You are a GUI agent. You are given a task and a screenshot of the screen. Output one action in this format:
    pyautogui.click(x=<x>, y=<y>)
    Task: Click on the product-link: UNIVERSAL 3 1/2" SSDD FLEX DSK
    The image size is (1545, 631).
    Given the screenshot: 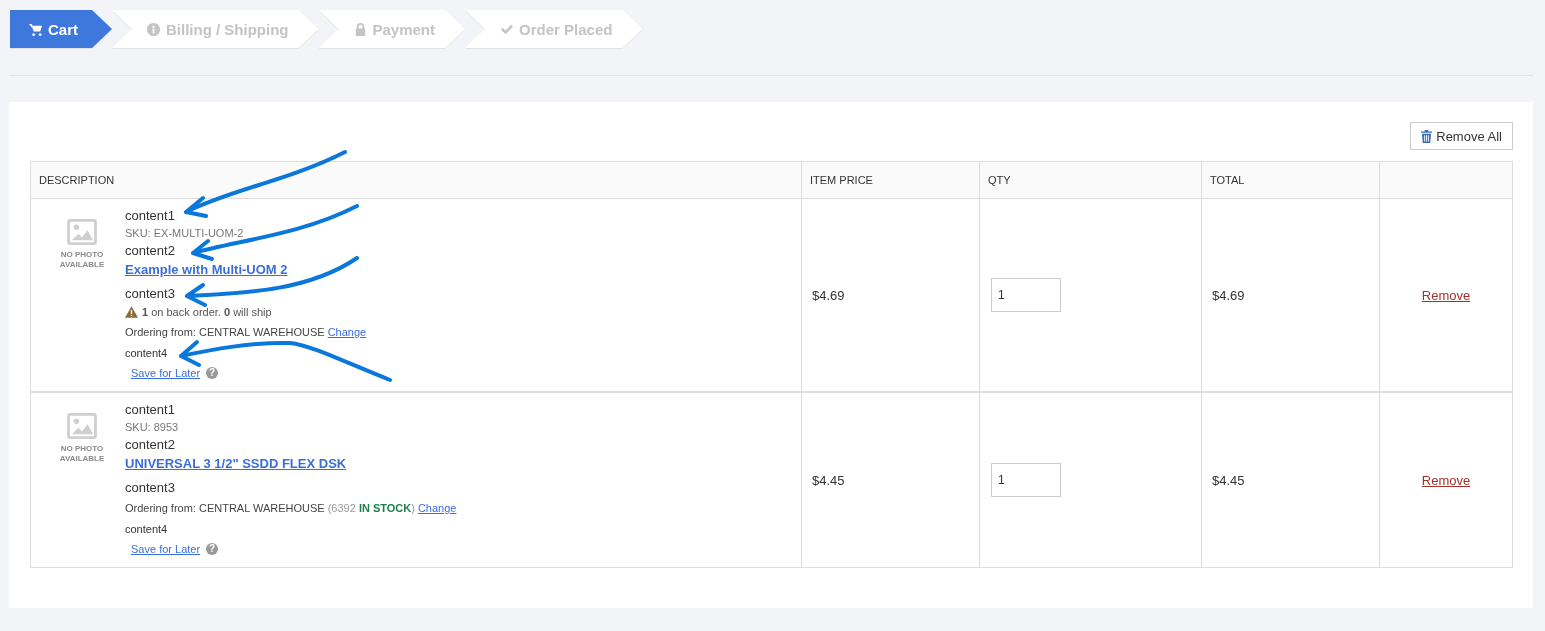 What is the action you would take?
    pyautogui.click(x=236, y=464)
    